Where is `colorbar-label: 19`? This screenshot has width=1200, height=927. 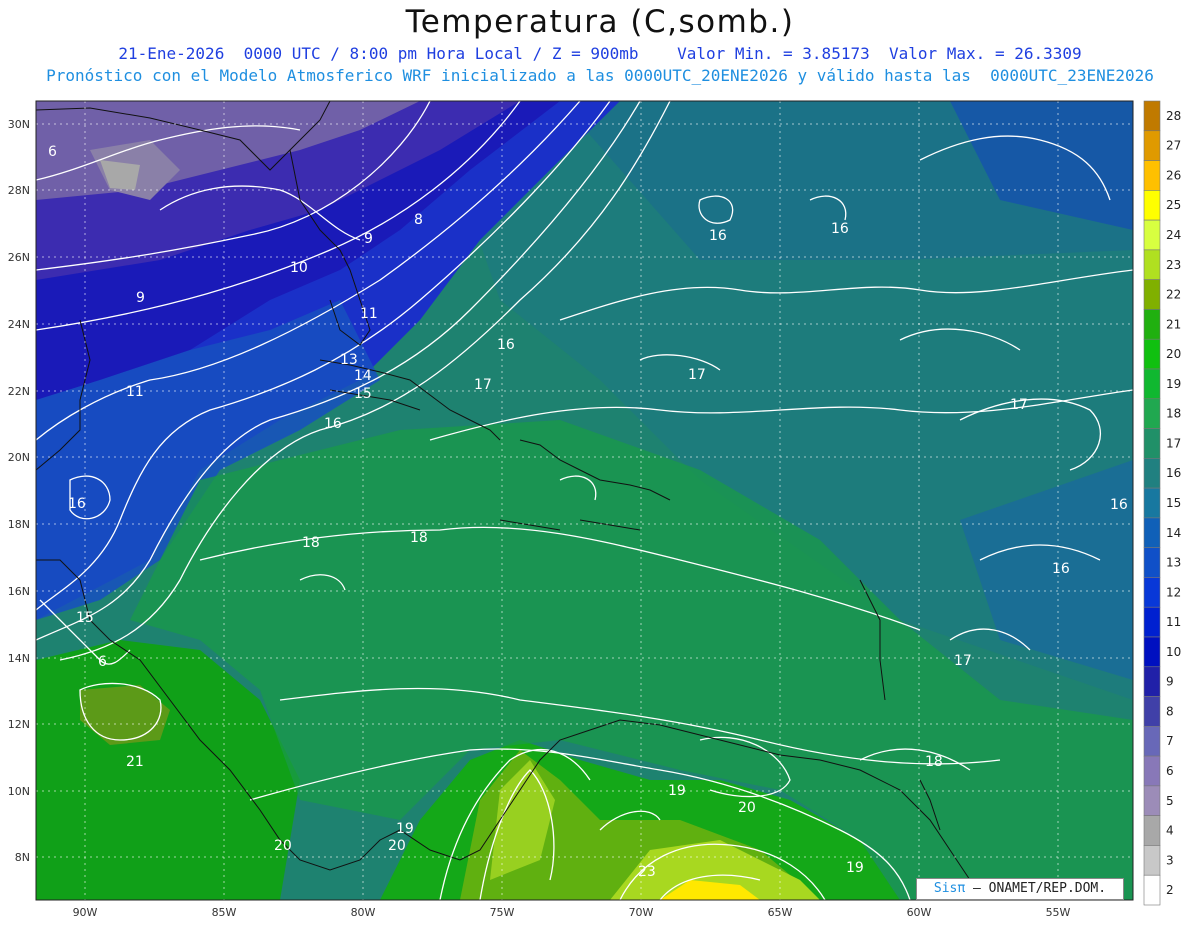 colorbar-label: 19 is located at coordinates (1173, 384).